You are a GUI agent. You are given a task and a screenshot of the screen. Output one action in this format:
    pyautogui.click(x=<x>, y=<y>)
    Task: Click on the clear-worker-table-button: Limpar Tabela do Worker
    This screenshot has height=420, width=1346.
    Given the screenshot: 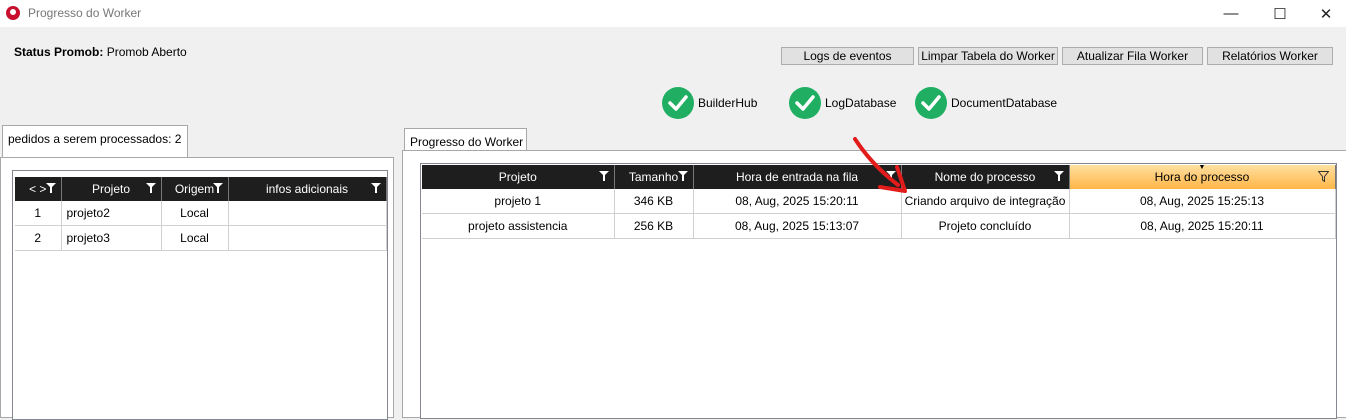 What is the action you would take?
    pyautogui.click(x=988, y=56)
    